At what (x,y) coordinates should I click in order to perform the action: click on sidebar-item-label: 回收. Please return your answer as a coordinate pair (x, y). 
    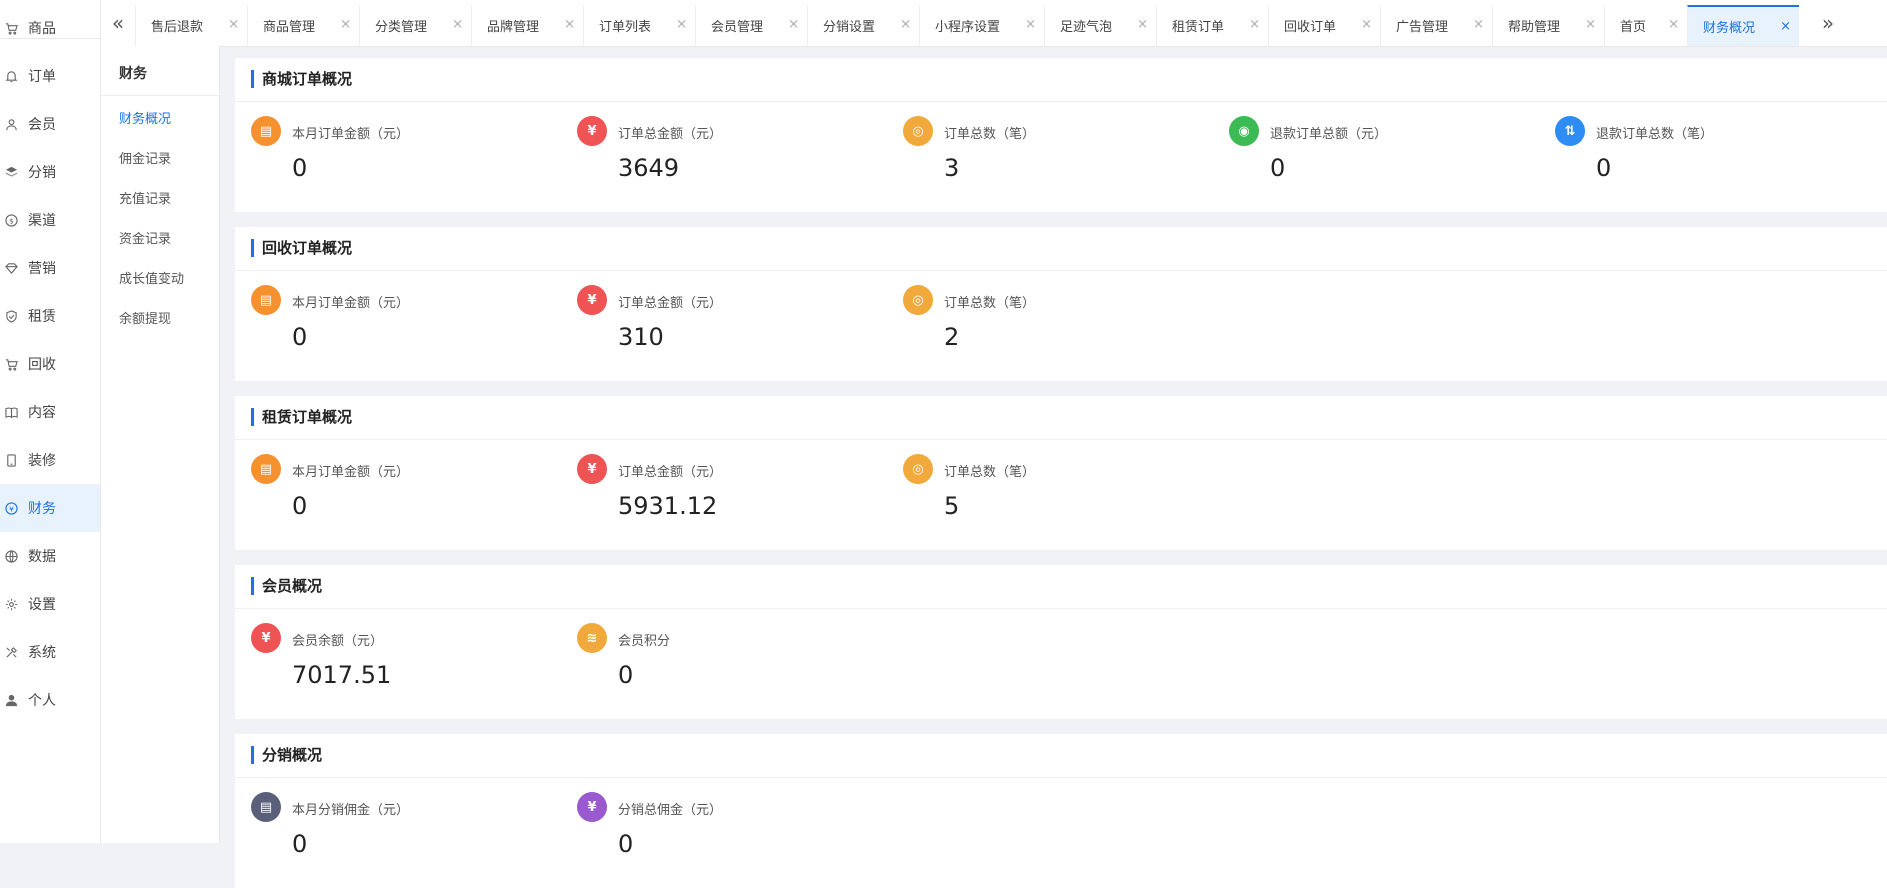
    Looking at the image, I should click on (42, 365).